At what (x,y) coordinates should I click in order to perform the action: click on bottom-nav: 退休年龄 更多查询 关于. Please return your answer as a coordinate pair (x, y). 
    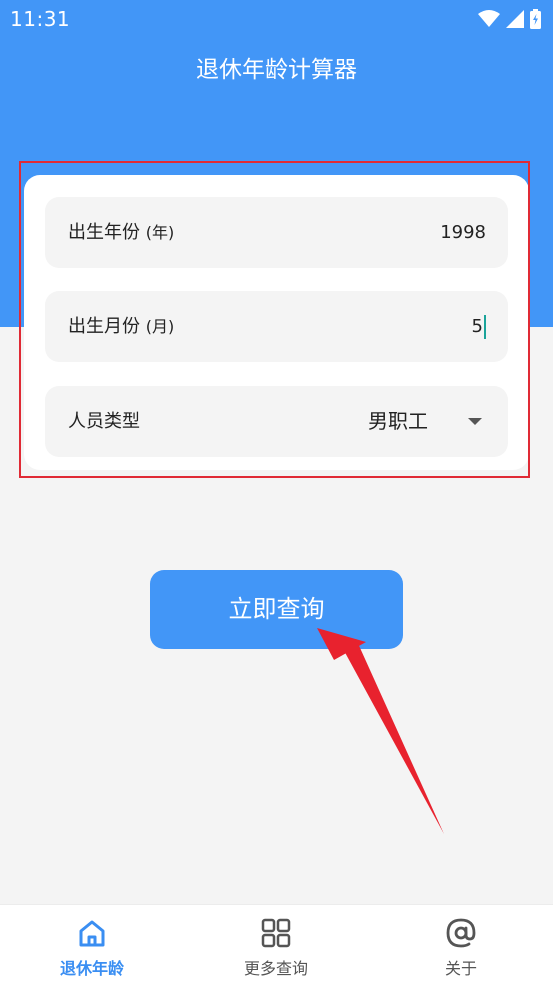
    Looking at the image, I should click on (276, 944).